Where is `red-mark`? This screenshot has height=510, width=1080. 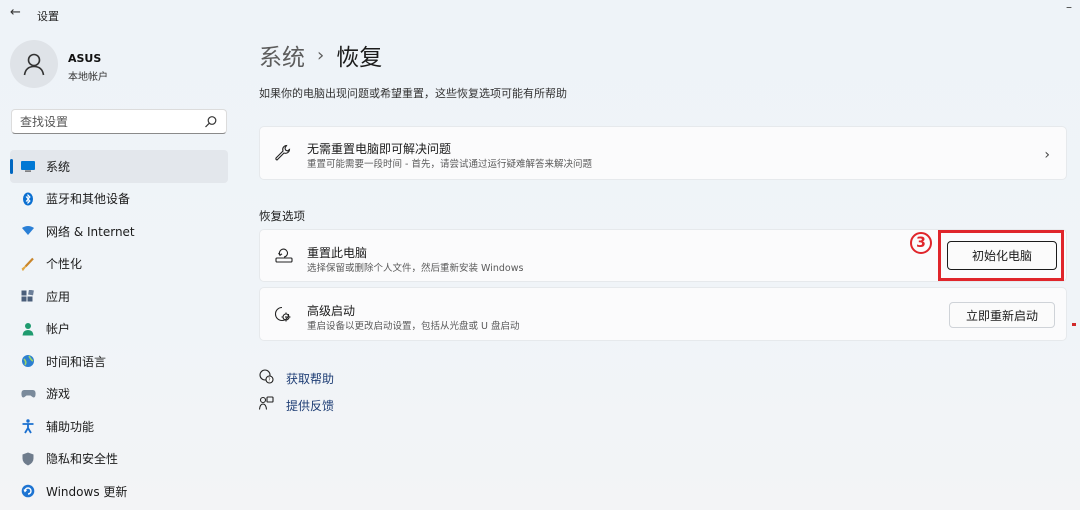 red-mark is located at coordinates (1074, 324).